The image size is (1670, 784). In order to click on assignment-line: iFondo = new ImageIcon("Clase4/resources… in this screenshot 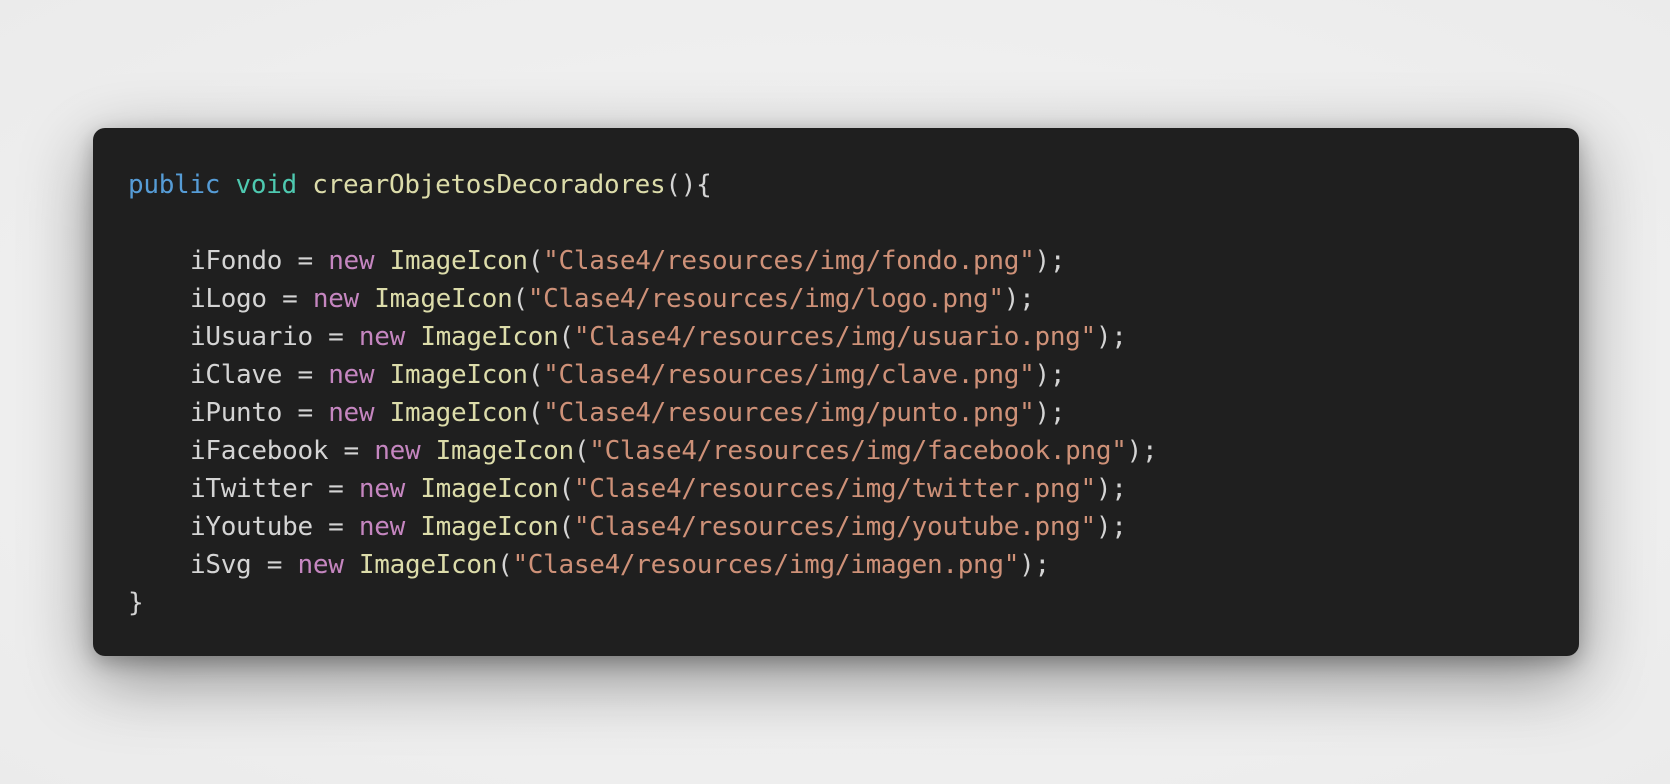, I will do `click(628, 261)`.